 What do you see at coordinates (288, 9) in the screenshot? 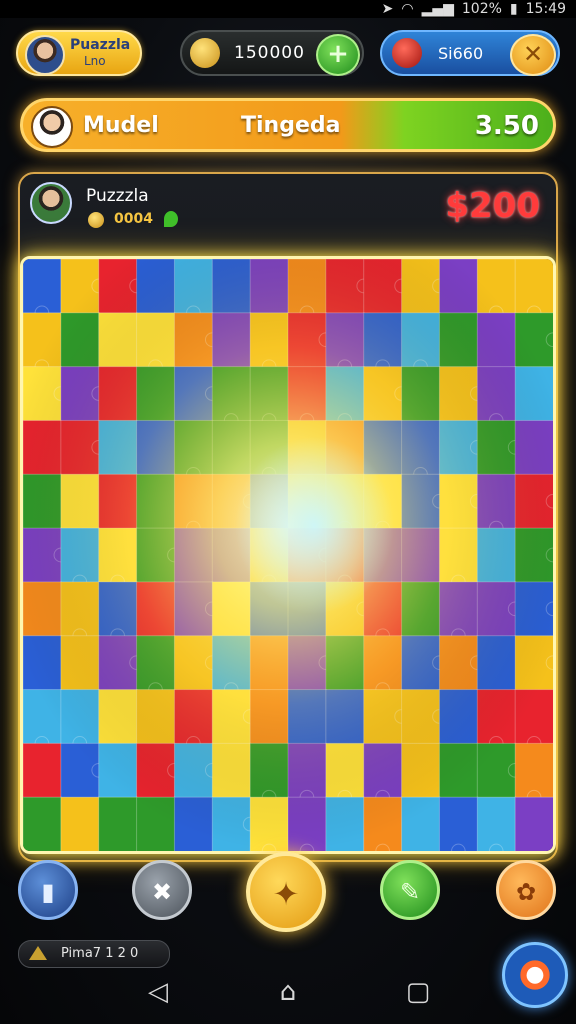
I see `status-bar: ➤ ◠ ▂▄▆ 102% ▮ 15:49` at bounding box center [288, 9].